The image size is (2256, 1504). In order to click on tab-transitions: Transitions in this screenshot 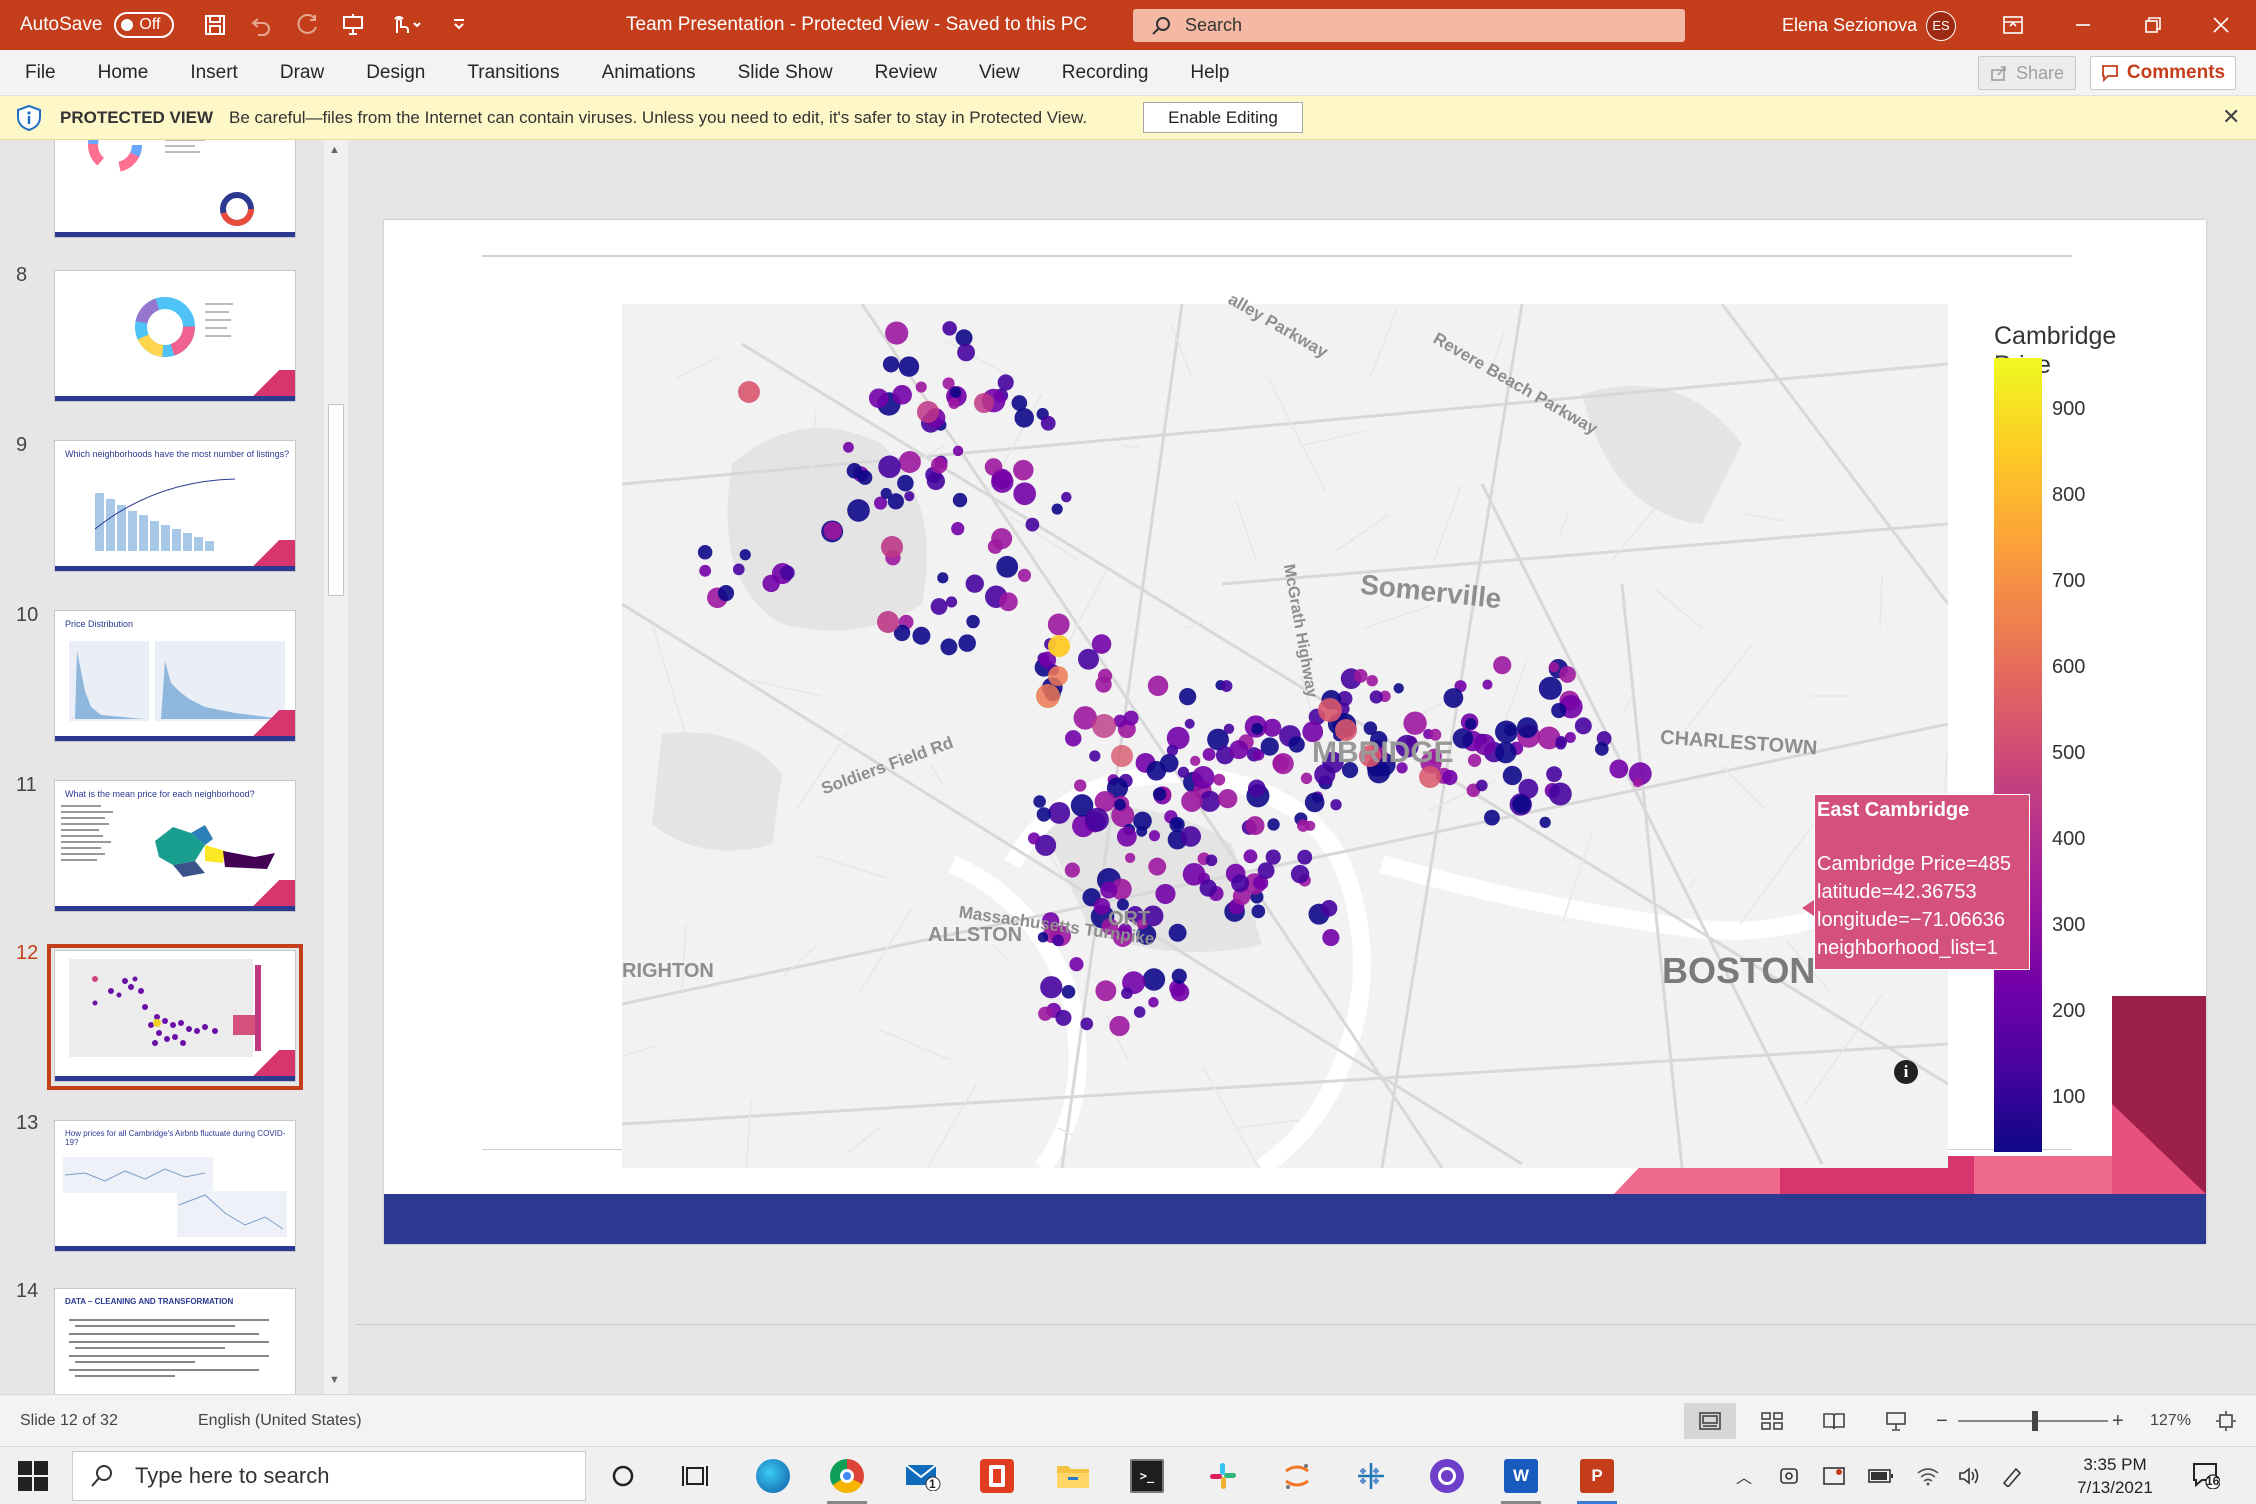, I will do `click(513, 73)`.